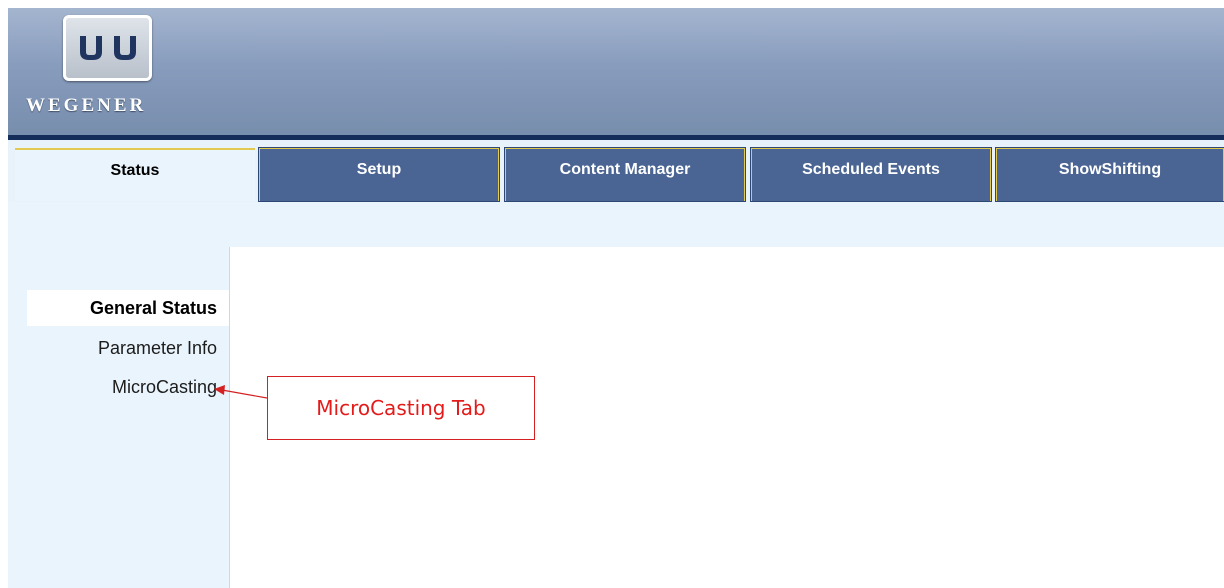  I want to click on tab-status: Status, so click(135, 174).